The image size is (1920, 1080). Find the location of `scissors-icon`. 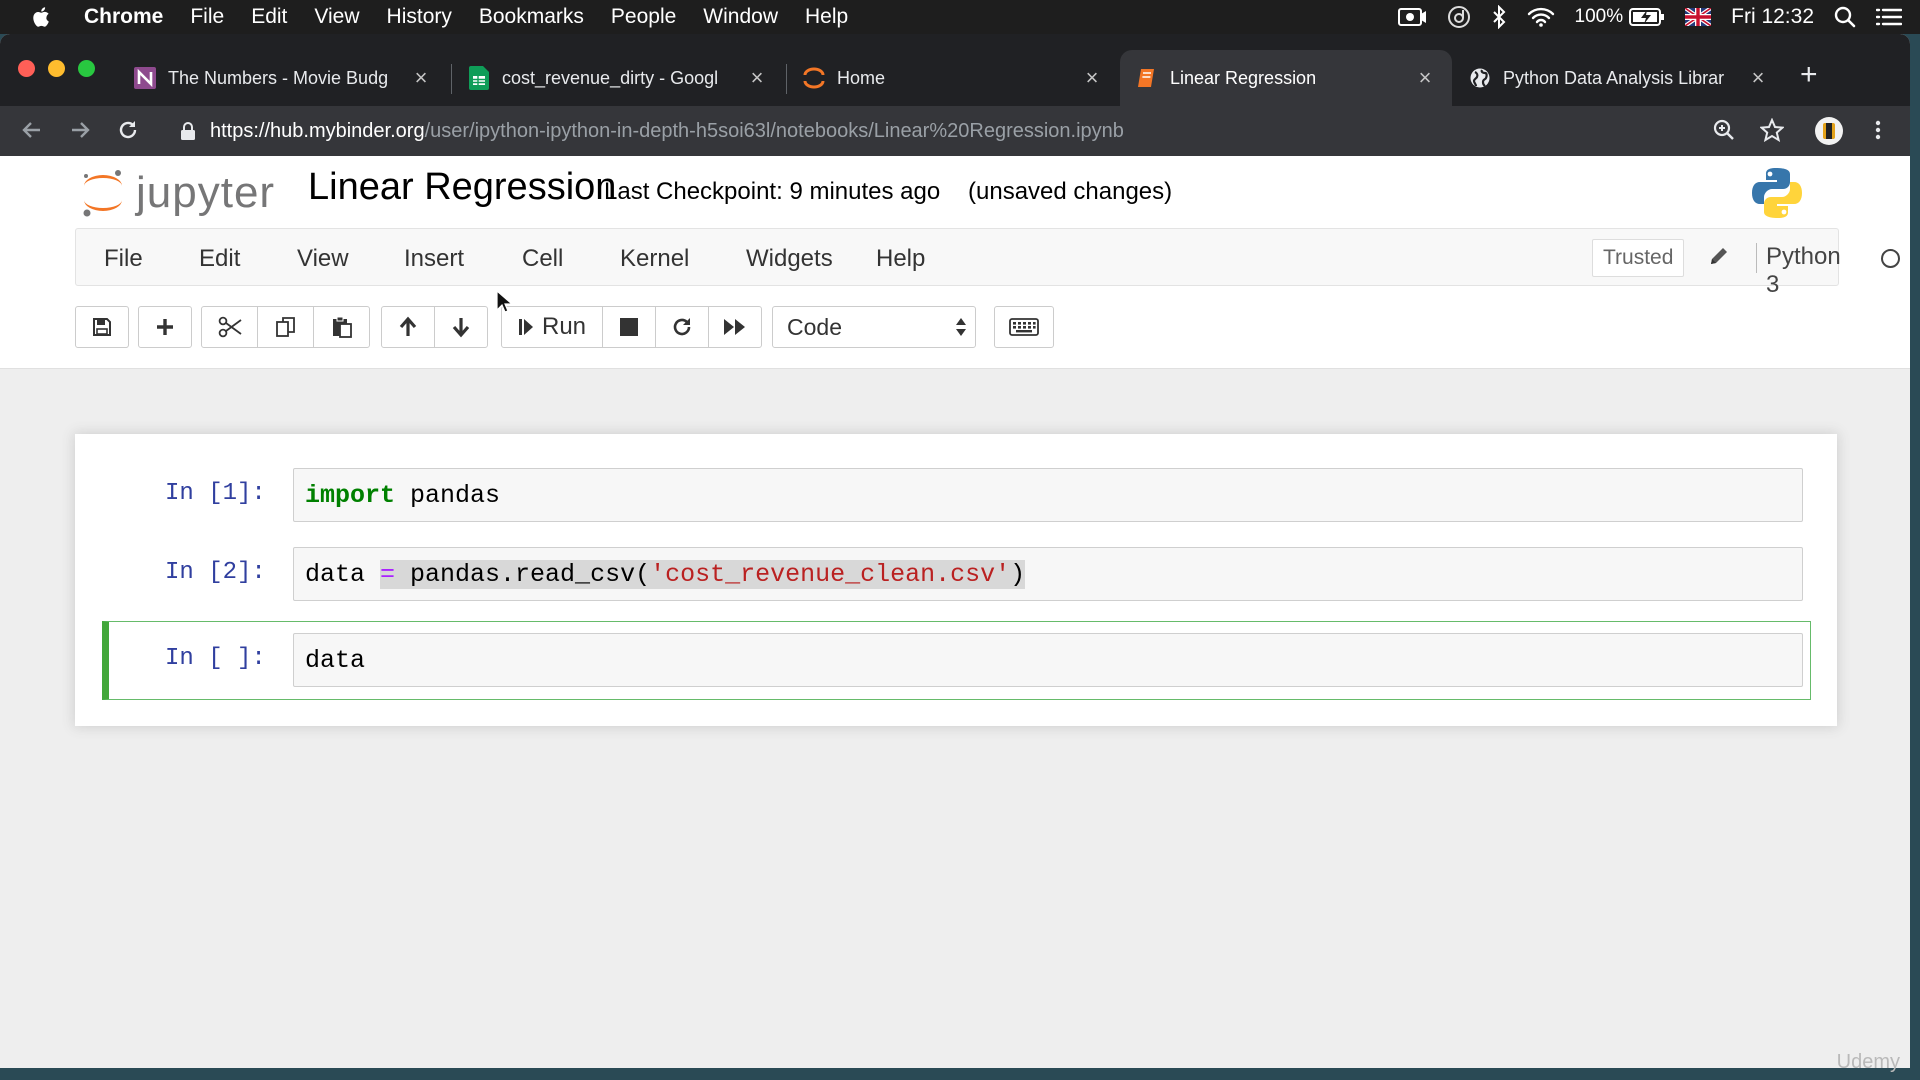

scissors-icon is located at coordinates (230, 327).